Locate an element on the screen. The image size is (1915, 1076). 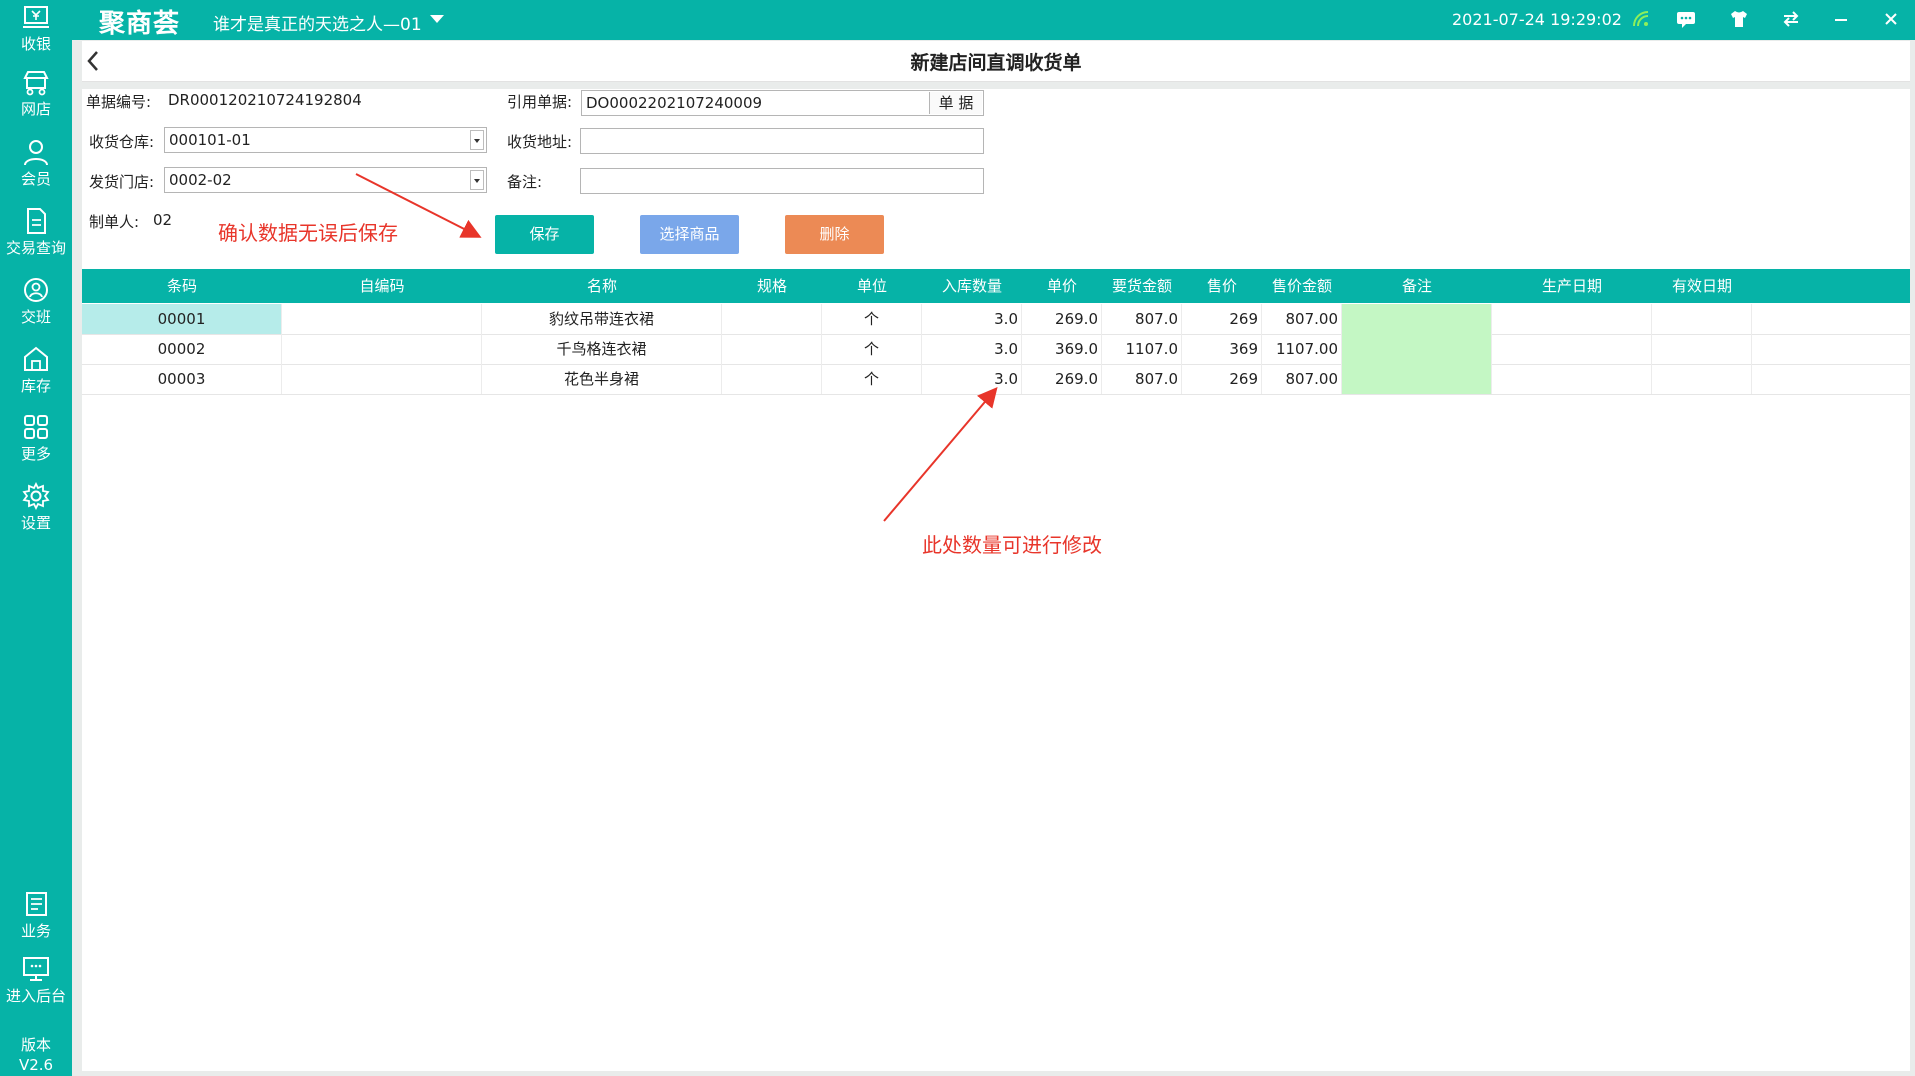
sidebar-item-settings: 设置 is located at coordinates (36, 514).